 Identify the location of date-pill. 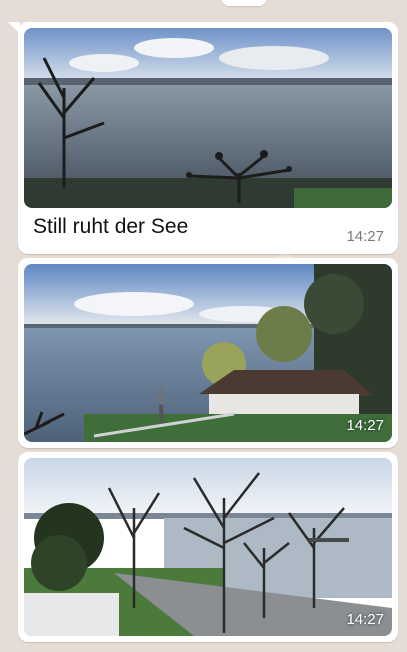
(244, 3).